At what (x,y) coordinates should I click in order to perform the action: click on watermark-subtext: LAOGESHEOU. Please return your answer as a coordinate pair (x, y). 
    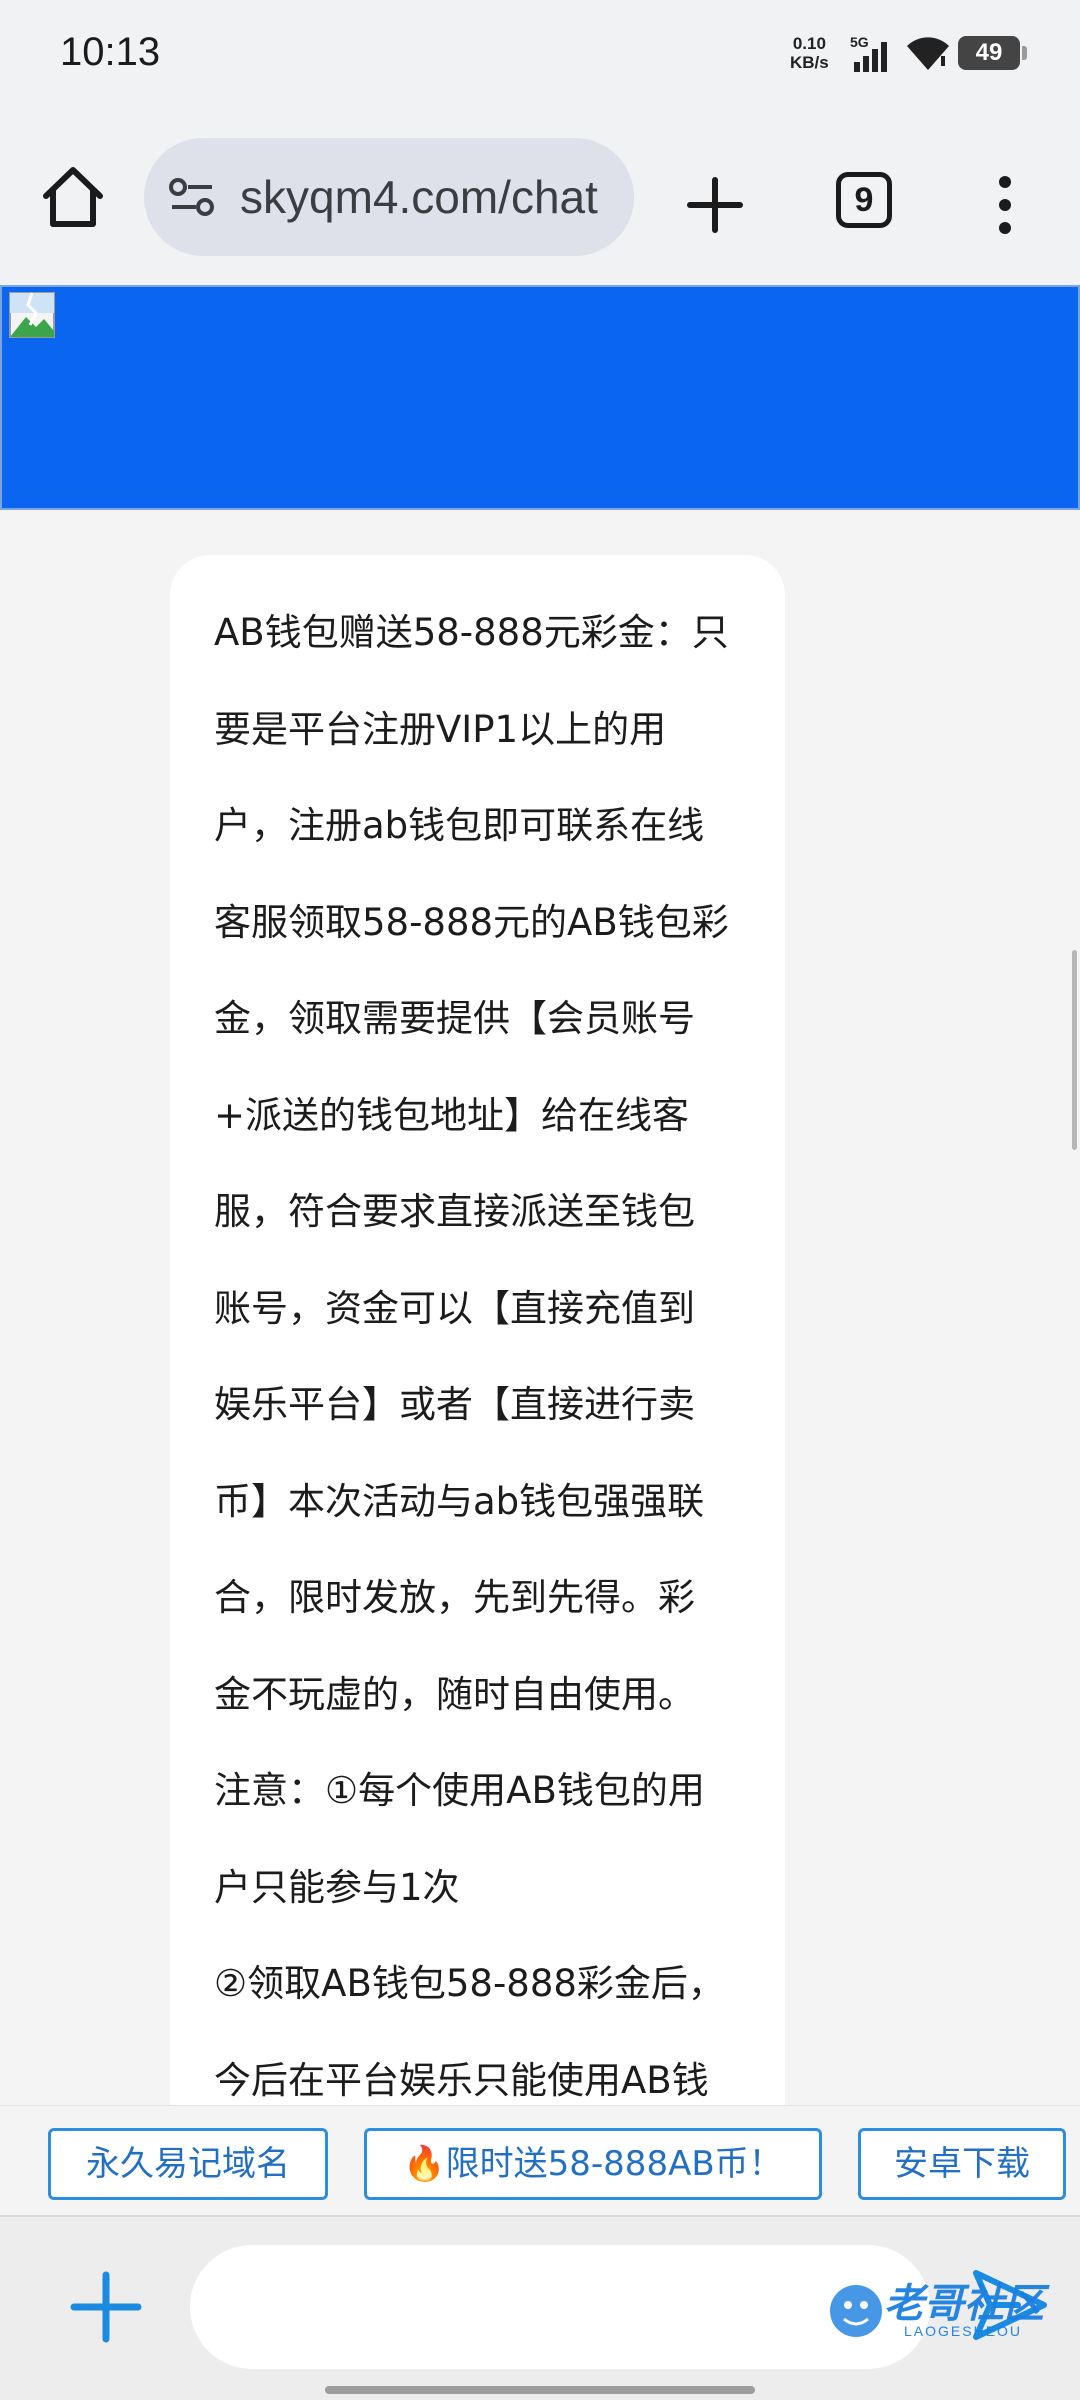
    Looking at the image, I should click on (963, 2331).